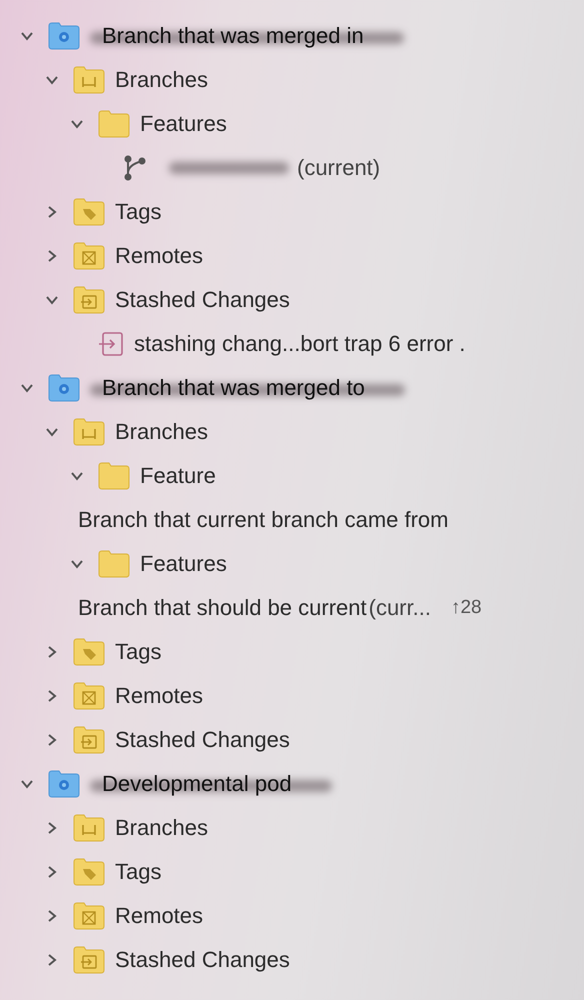  What do you see at coordinates (338, 168) in the screenshot?
I see `branch-status: (current)` at bounding box center [338, 168].